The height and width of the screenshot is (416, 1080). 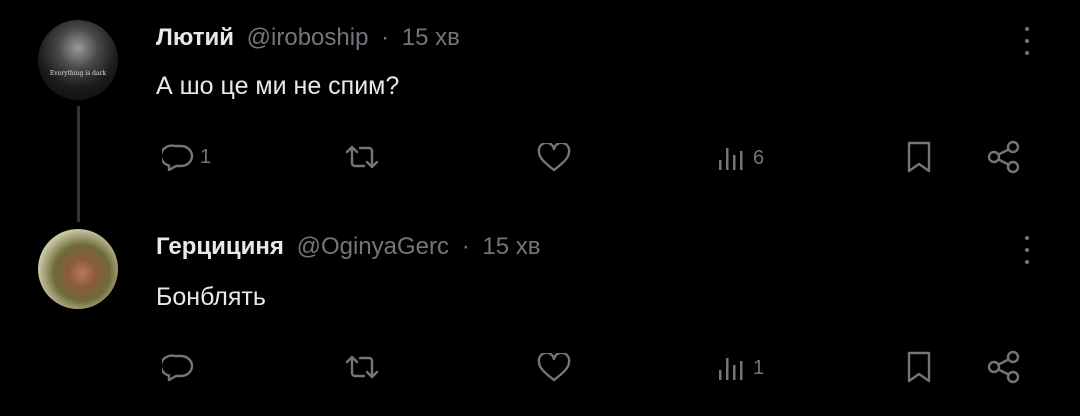 I want to click on display-name: Лютий, so click(x=195, y=37).